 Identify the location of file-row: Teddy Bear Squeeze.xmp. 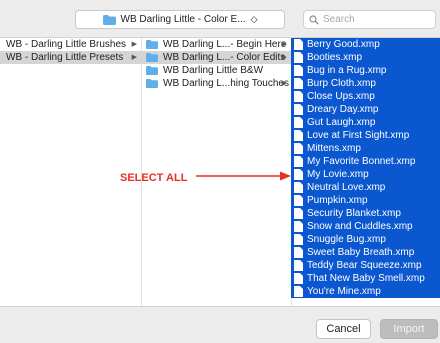
(365, 265).